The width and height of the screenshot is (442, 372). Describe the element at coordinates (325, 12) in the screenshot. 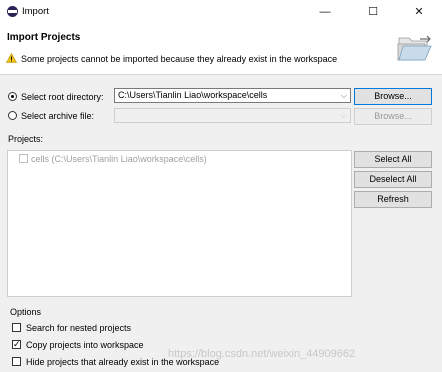

I see `minimize-button: —` at that location.